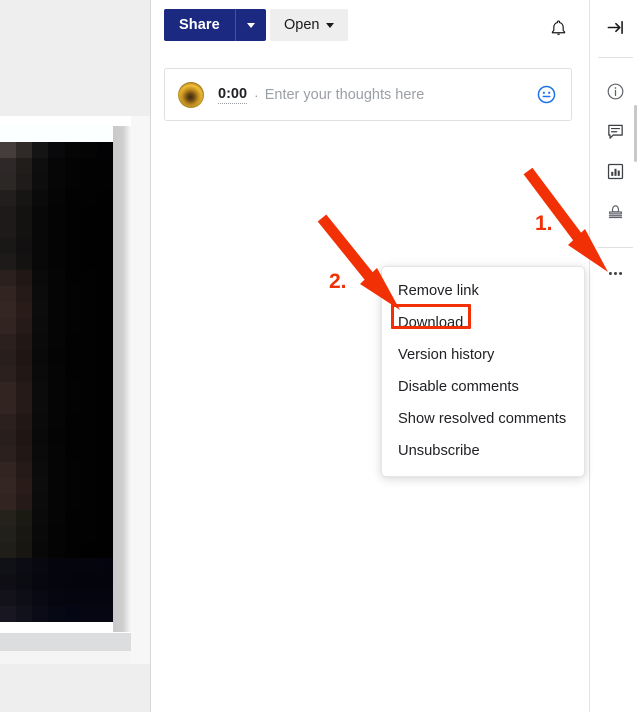 This screenshot has width=640, height=712. Describe the element at coordinates (483, 323) in the screenshot. I see `menu-item-download: Download` at that location.